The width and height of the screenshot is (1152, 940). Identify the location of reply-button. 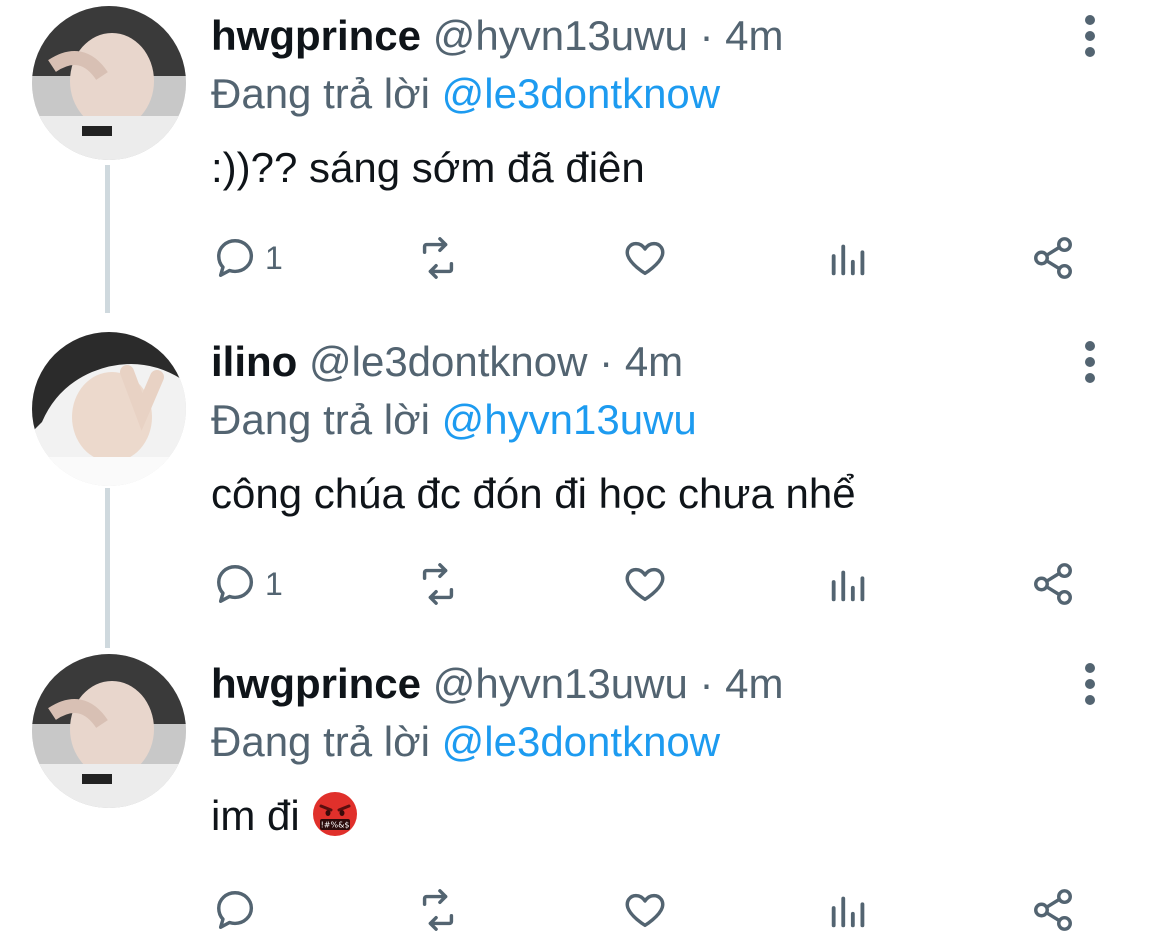
(239, 910).